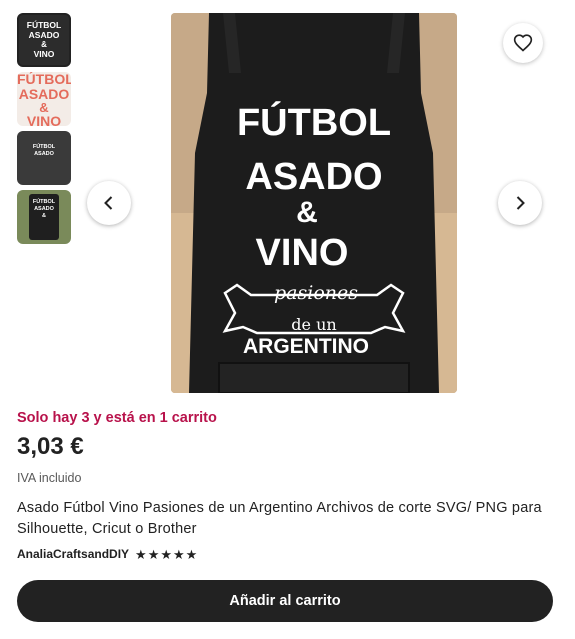 Image resolution: width=575 pixels, height=639 pixels. What do you see at coordinates (285, 601) in the screenshot?
I see `add-to-cart-button: Añadir al carrito` at bounding box center [285, 601].